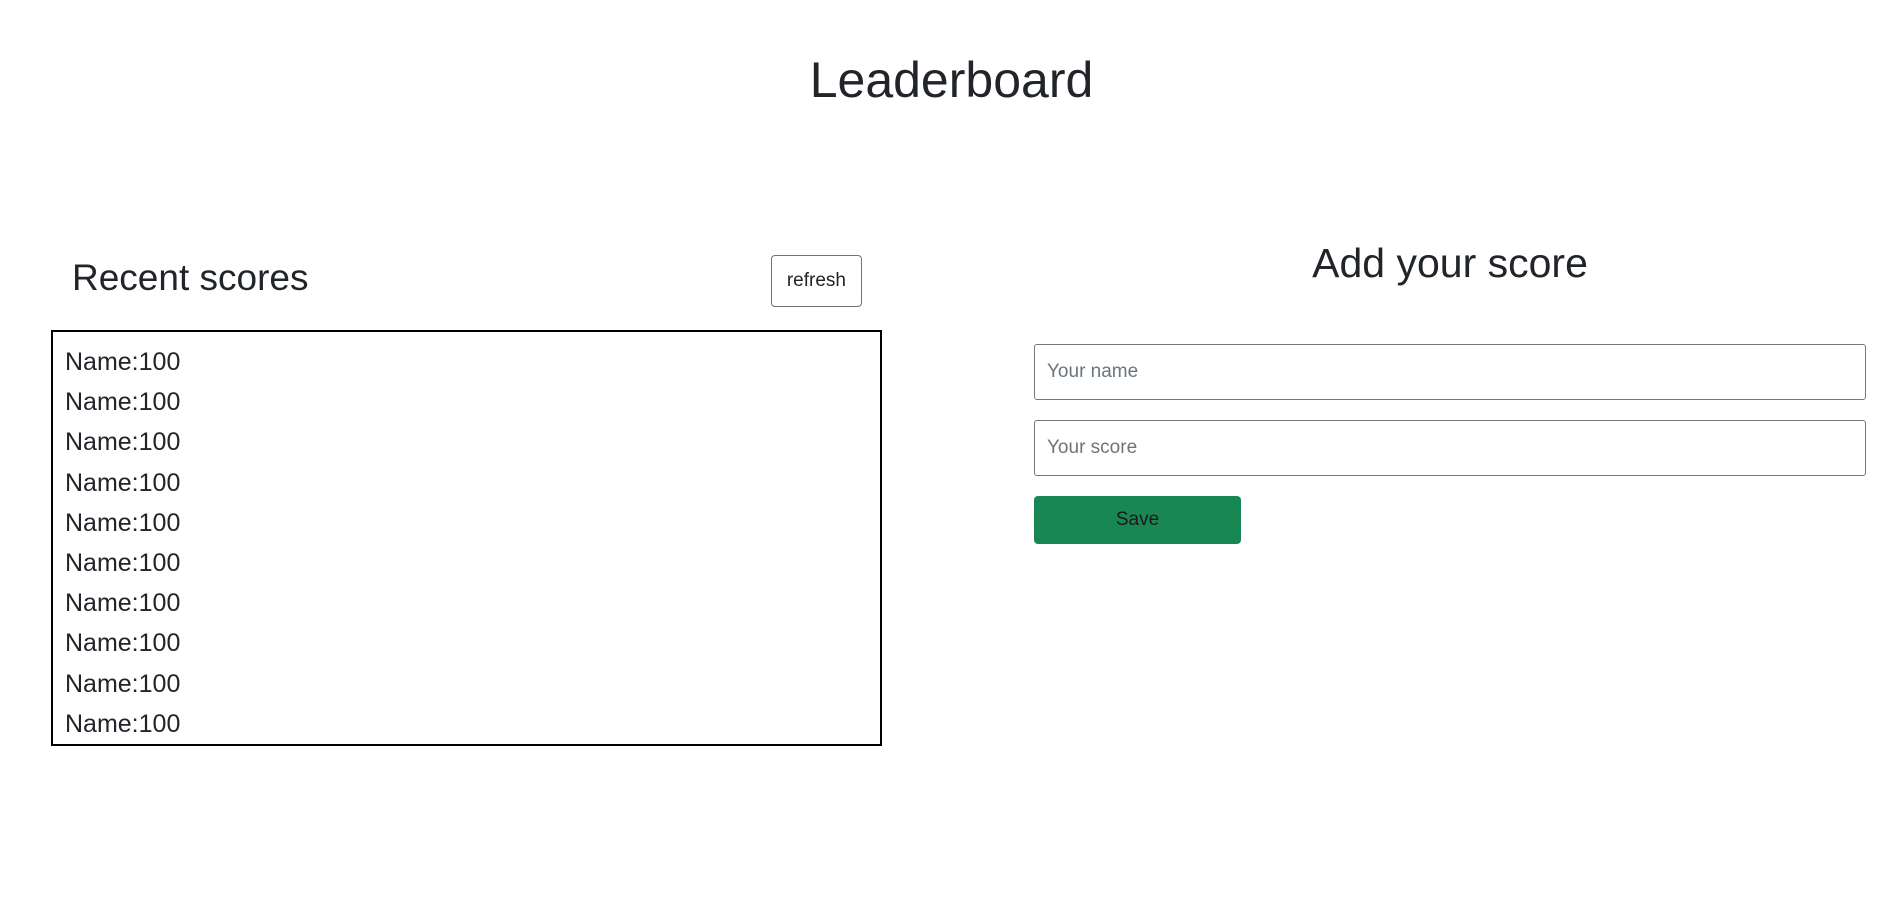 This screenshot has height=910, width=1903. Describe the element at coordinates (466, 292) in the screenshot. I see `recent-scores-header: Recent scores refresh` at that location.